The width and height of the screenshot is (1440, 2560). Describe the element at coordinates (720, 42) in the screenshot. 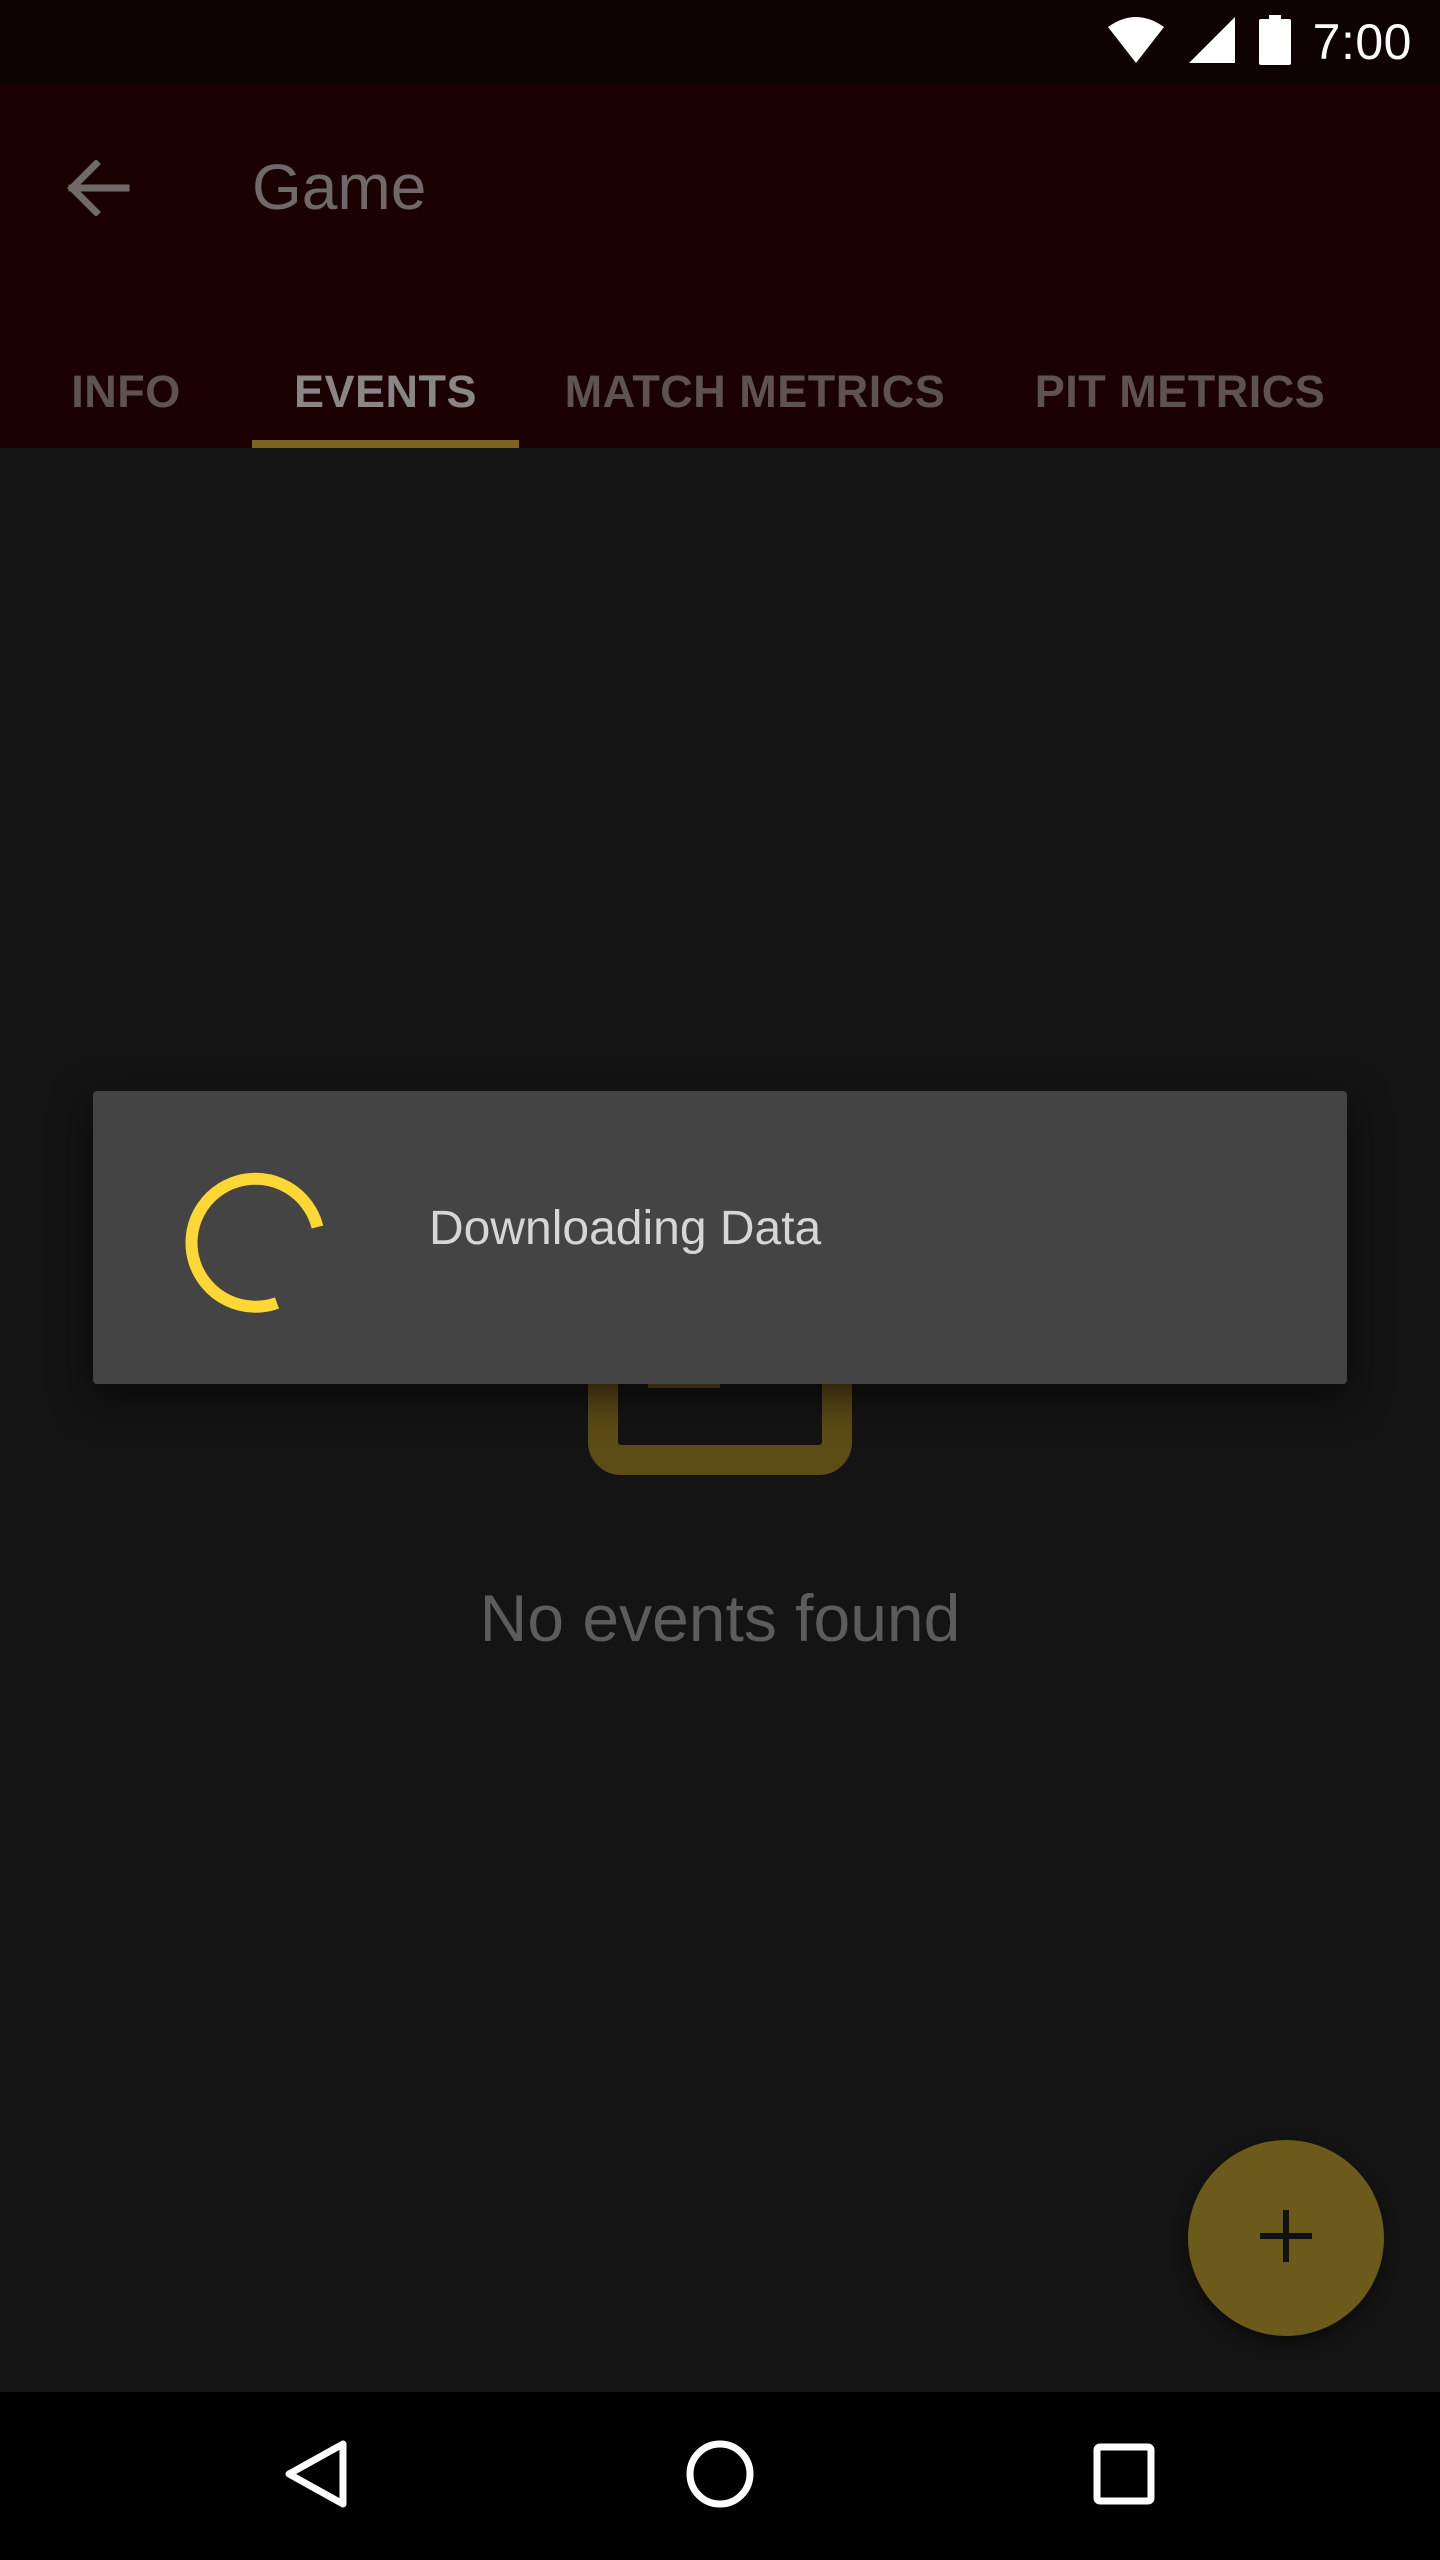

I see `status-bar: 7:00` at that location.